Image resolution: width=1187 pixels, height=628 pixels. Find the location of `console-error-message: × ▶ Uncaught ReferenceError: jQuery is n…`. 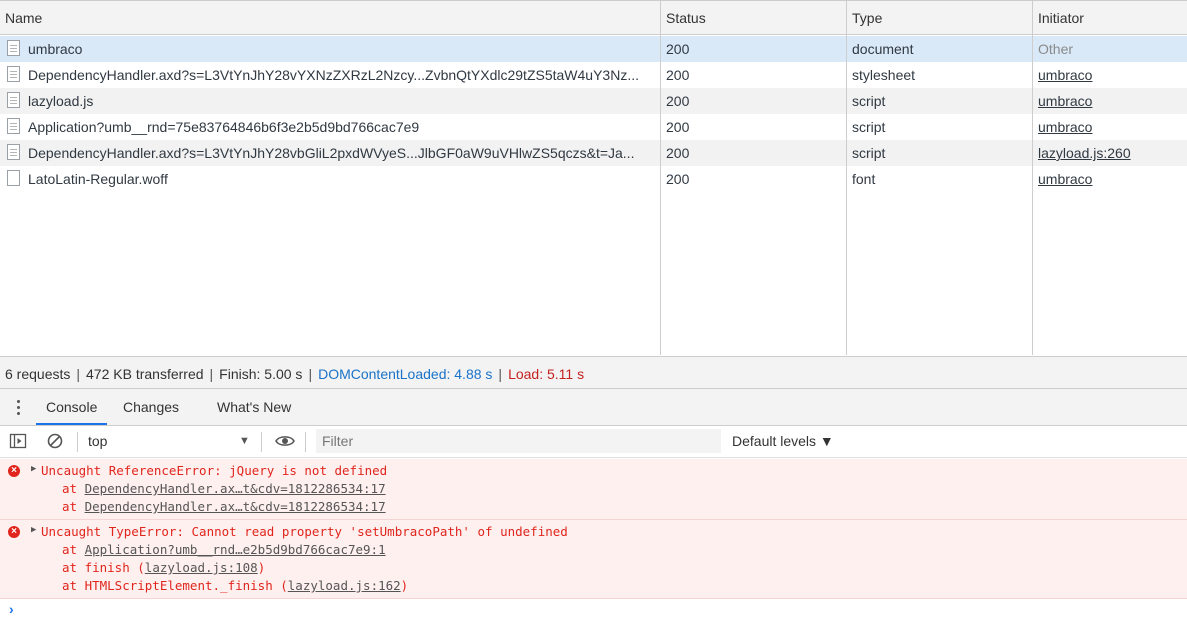

console-error-message: × ▶ Uncaught ReferenceError: jQuery is n… is located at coordinates (593, 489).